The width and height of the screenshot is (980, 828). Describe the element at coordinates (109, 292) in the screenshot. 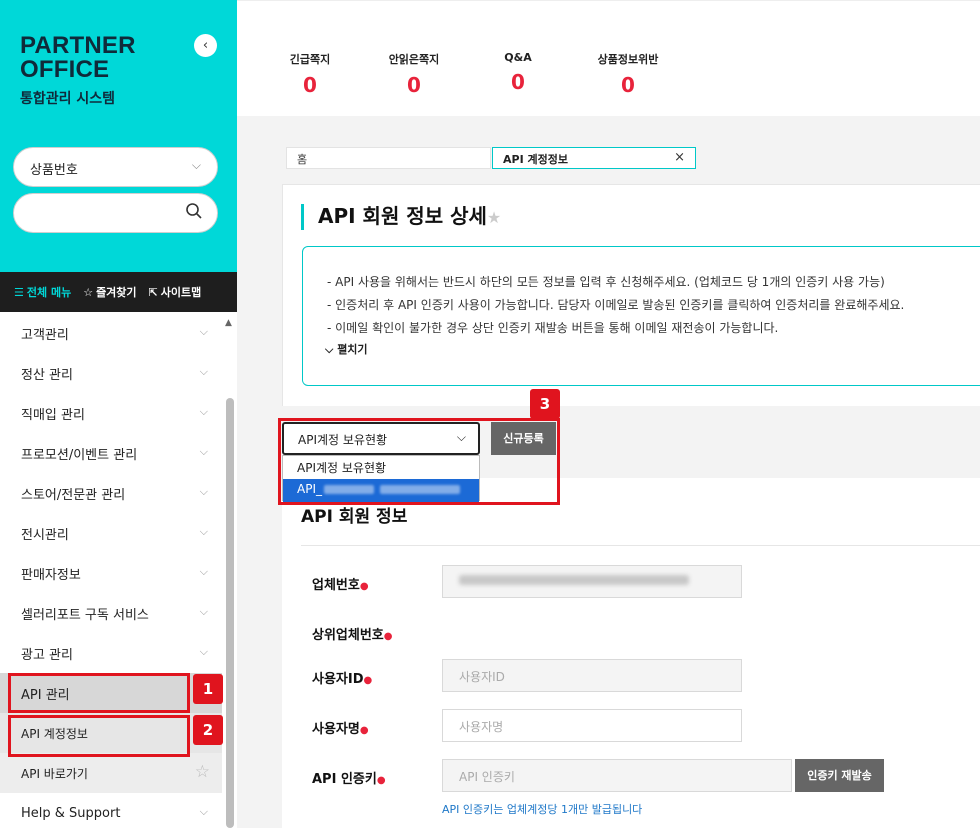

I see `favorites-tab: ☆ 즐겨찾기` at that location.